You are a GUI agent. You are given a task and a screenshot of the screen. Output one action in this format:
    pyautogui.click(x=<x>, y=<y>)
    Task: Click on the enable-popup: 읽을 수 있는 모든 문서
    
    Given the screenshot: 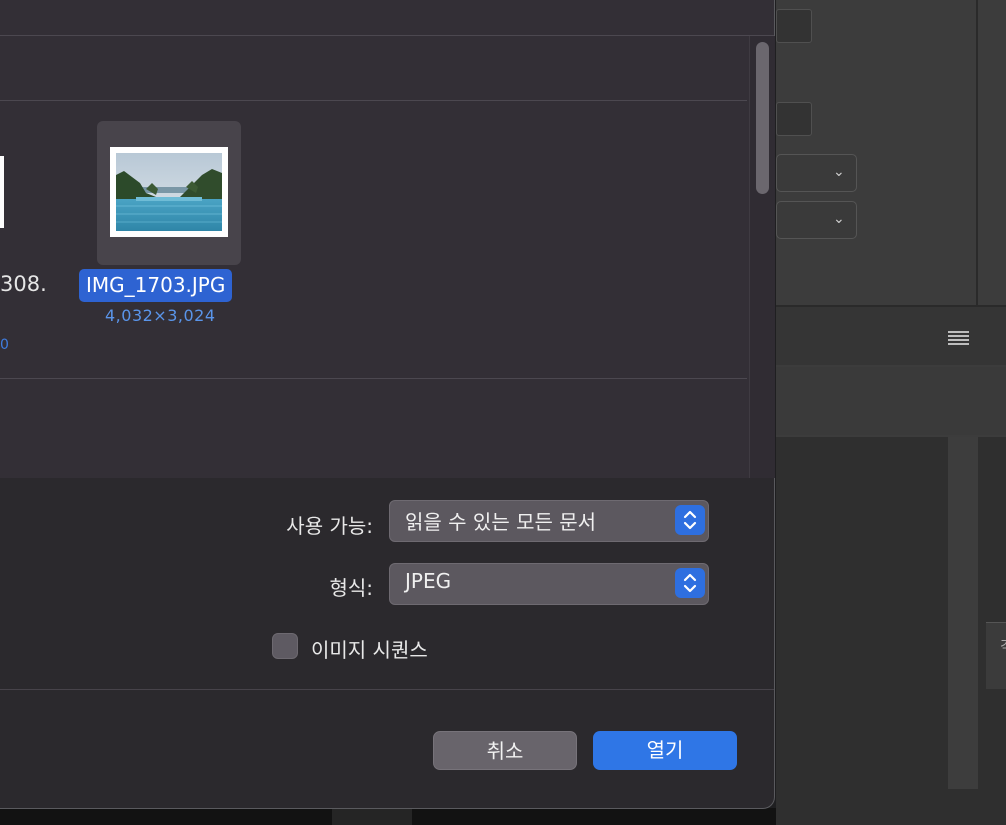 What is the action you would take?
    pyautogui.click(x=549, y=521)
    